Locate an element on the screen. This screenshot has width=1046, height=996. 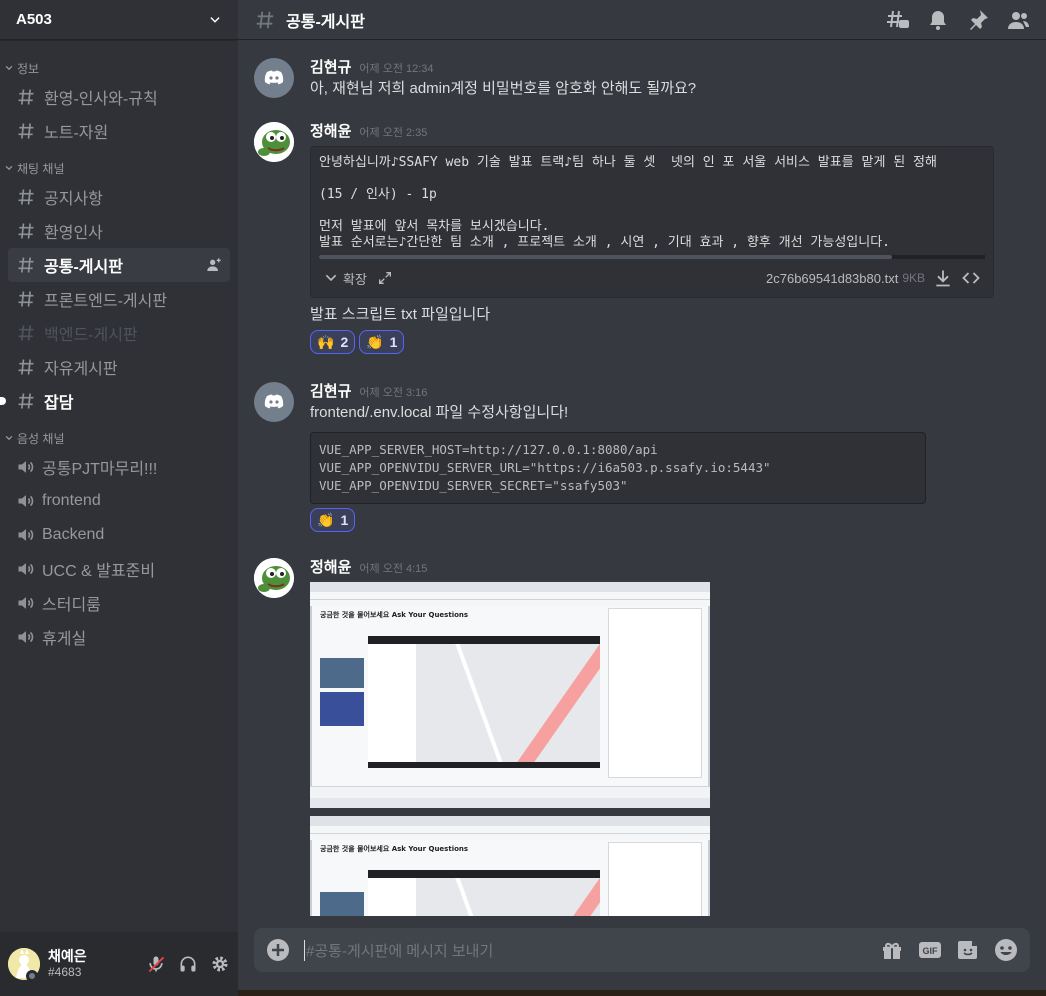
channel-notes: 노트-자원 is located at coordinates (119, 131).